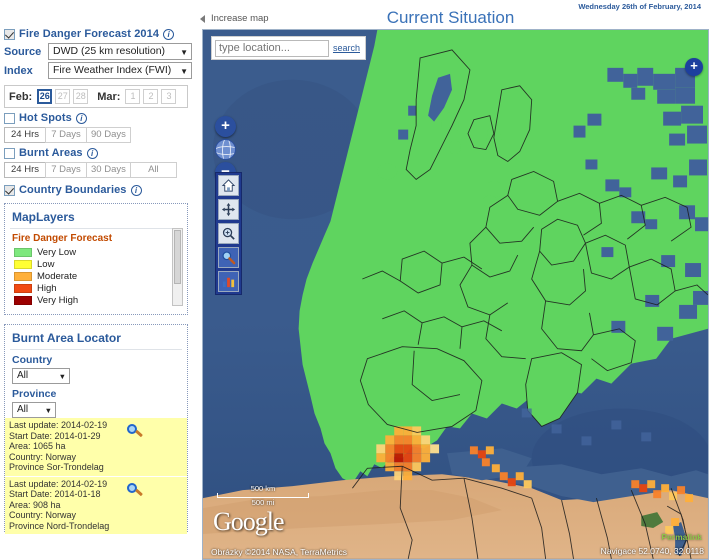 The width and height of the screenshot is (709, 560). Describe the element at coordinates (23, 252) in the screenshot. I see `legend-swatch-very-low` at that location.